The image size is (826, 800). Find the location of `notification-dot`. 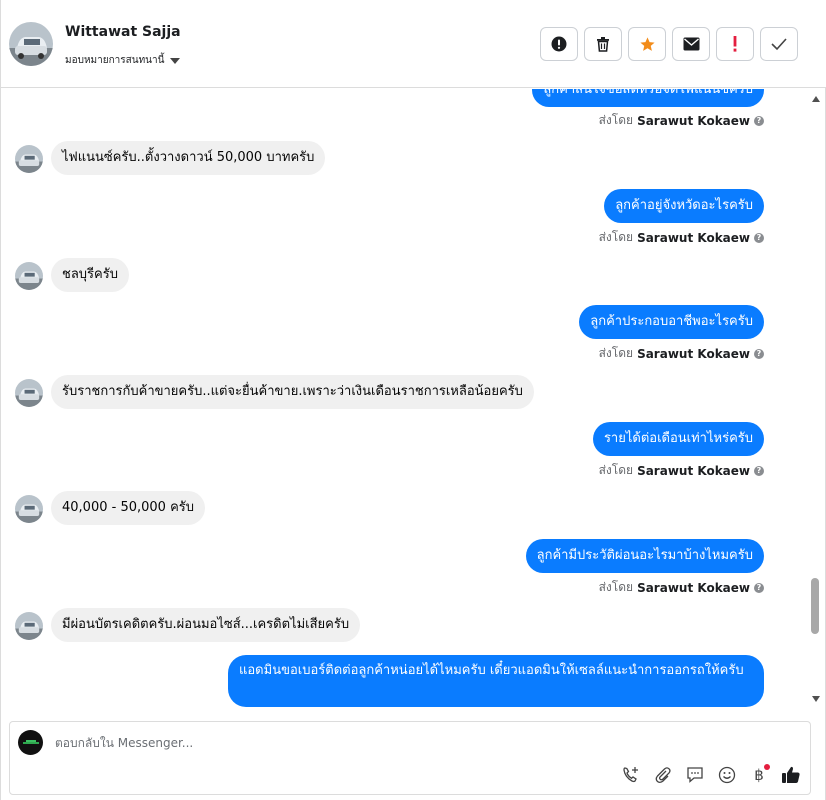

notification-dot is located at coordinates (767, 767).